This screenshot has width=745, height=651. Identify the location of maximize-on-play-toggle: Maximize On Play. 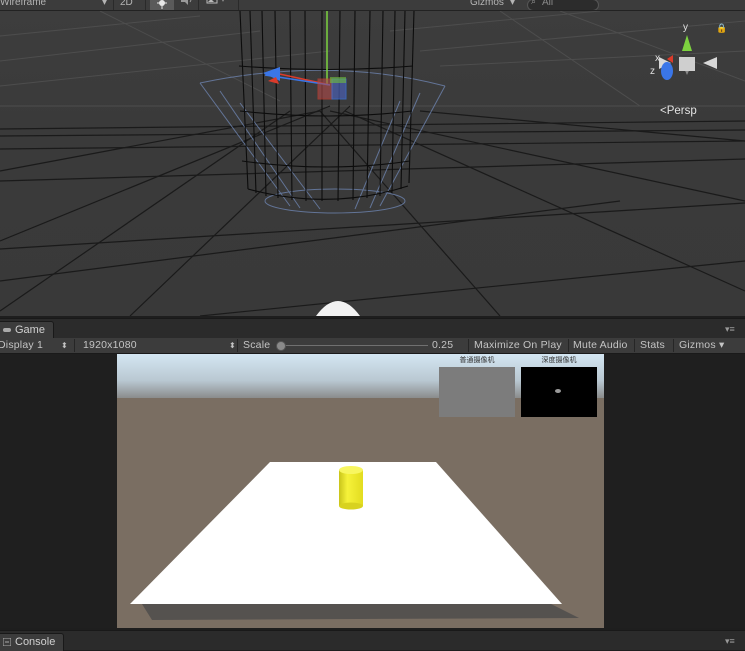
(518, 345).